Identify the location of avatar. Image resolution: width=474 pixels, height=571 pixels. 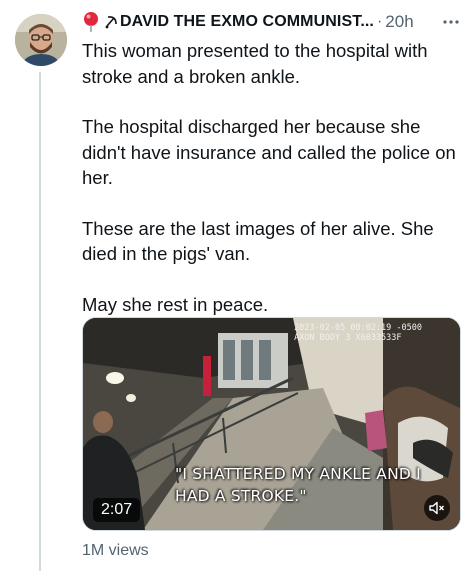
(41, 40).